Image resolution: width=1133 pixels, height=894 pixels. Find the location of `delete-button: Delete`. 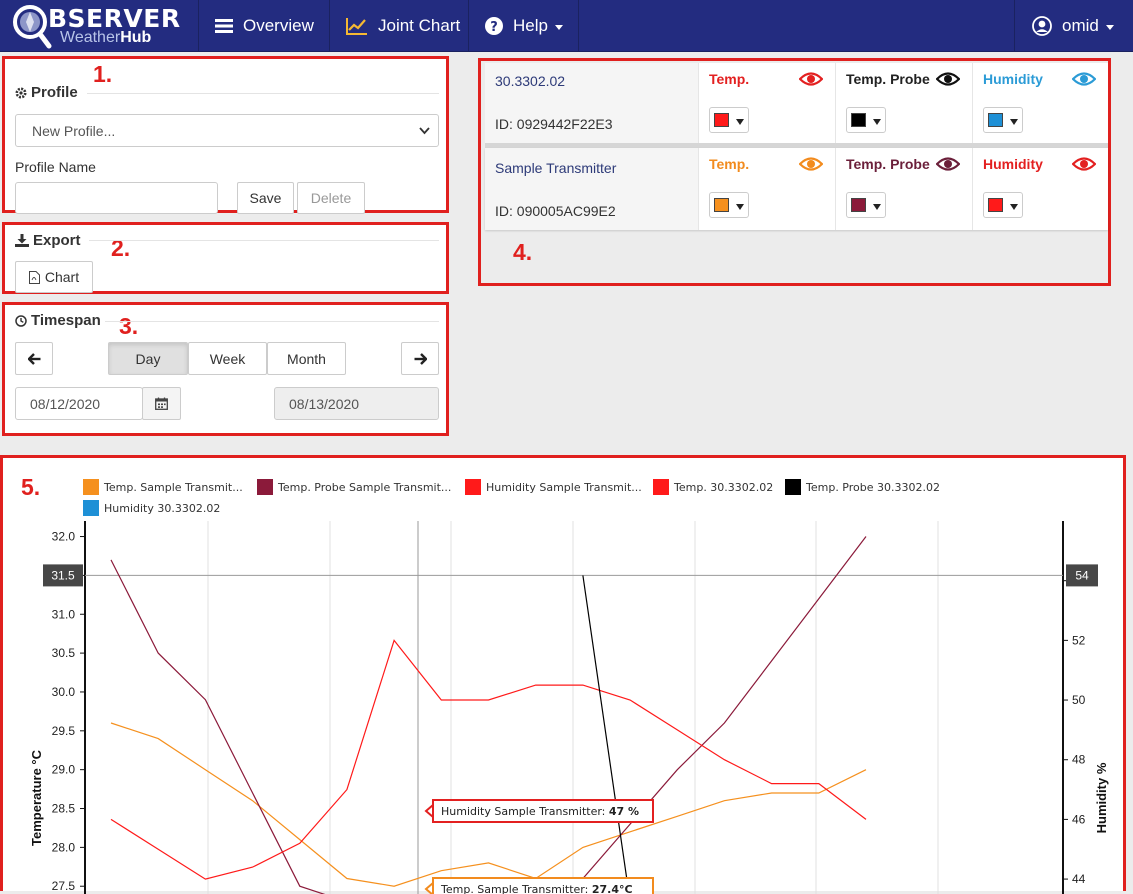

delete-button: Delete is located at coordinates (331, 198).